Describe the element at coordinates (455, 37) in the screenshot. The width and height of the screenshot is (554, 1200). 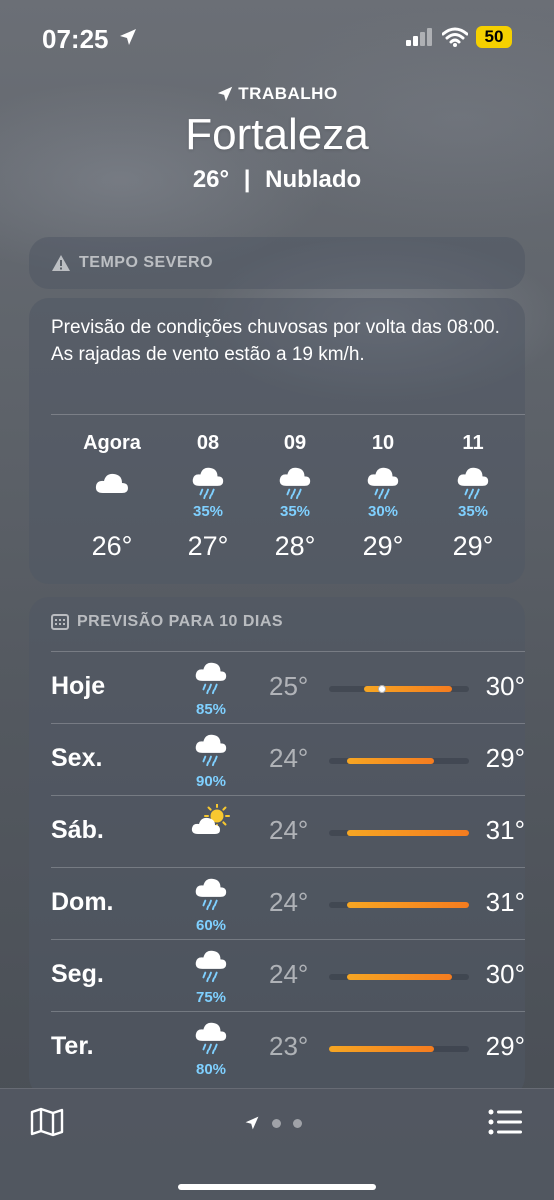
I see `wifi-icon` at that location.